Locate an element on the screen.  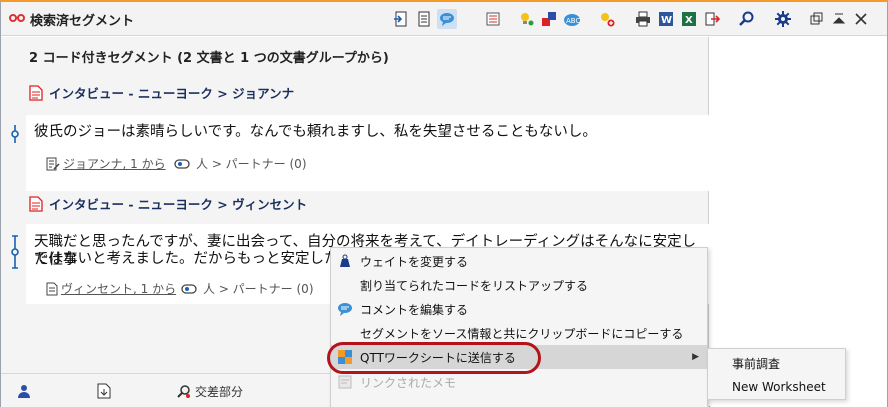
search-button is located at coordinates (747, 19).